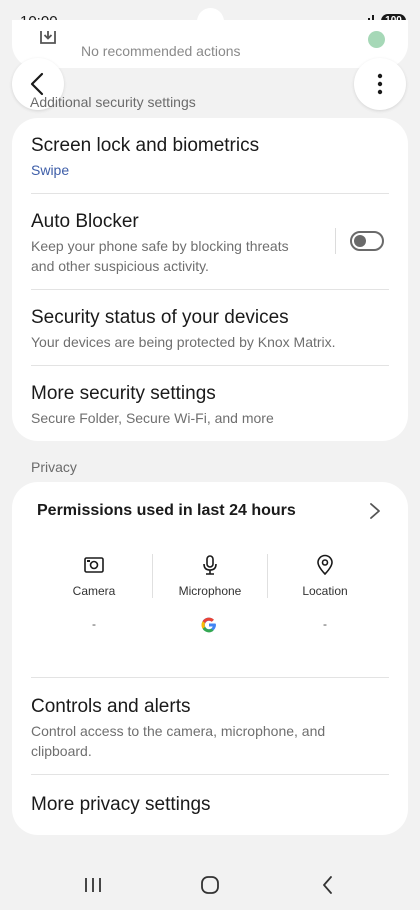  Describe the element at coordinates (210, 591) in the screenshot. I see `microphone-label: Microphone` at that location.